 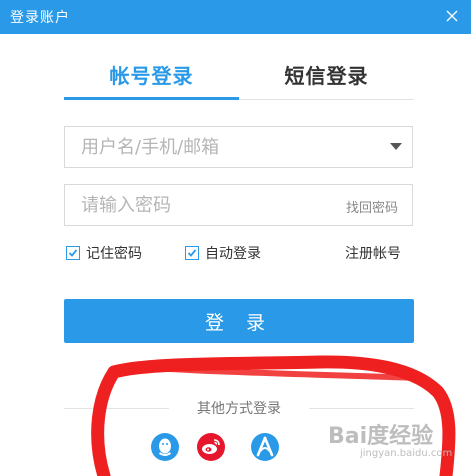 What do you see at coordinates (373, 253) in the screenshot?
I see `register-account-link: 注册帐号` at bounding box center [373, 253].